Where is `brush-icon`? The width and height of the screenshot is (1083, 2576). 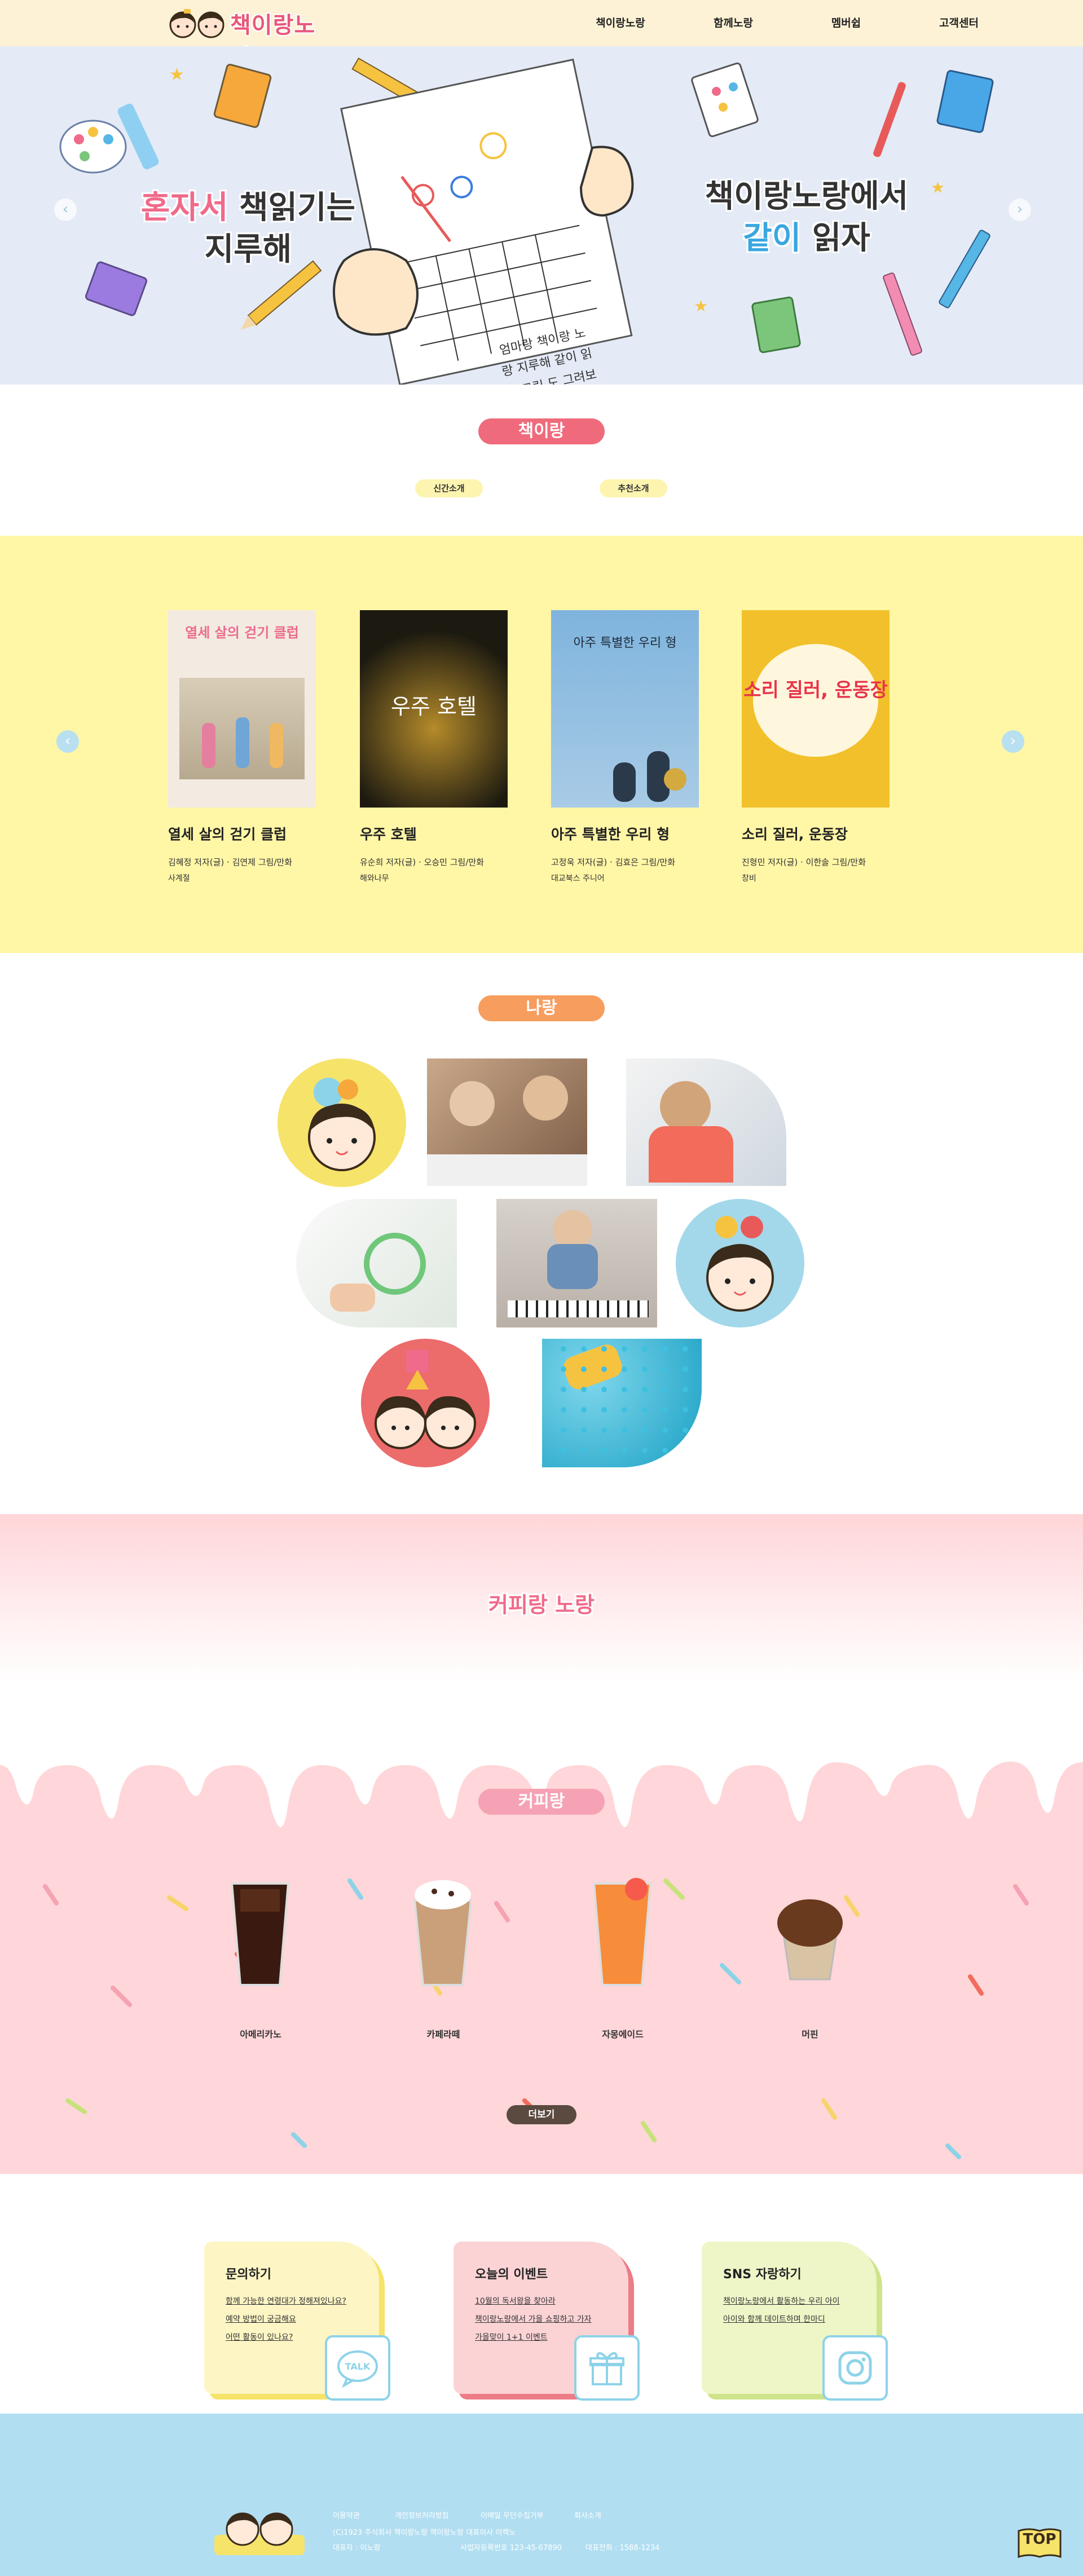 brush-icon is located at coordinates (889, 119).